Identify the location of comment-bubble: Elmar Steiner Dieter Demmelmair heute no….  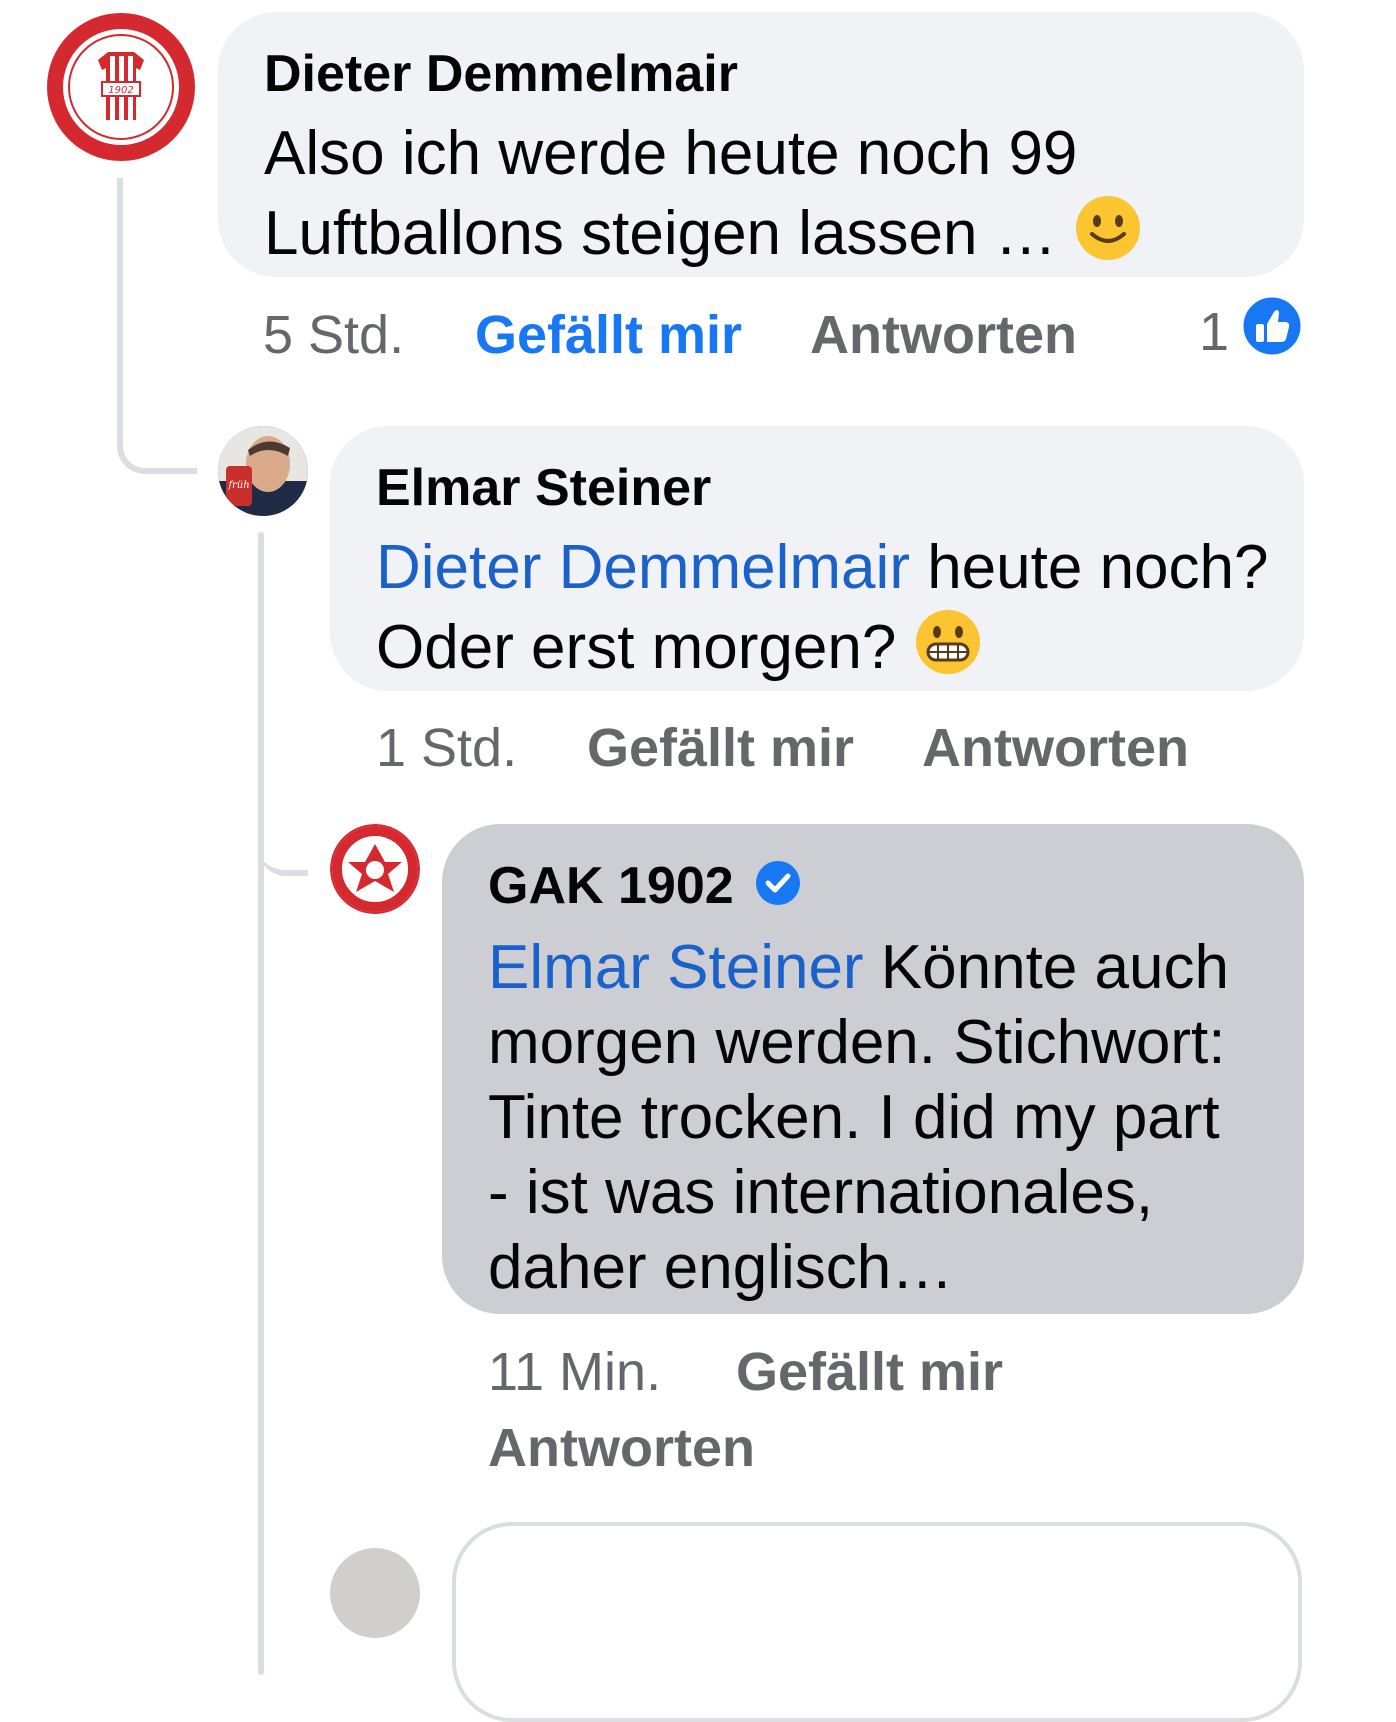
(817, 558).